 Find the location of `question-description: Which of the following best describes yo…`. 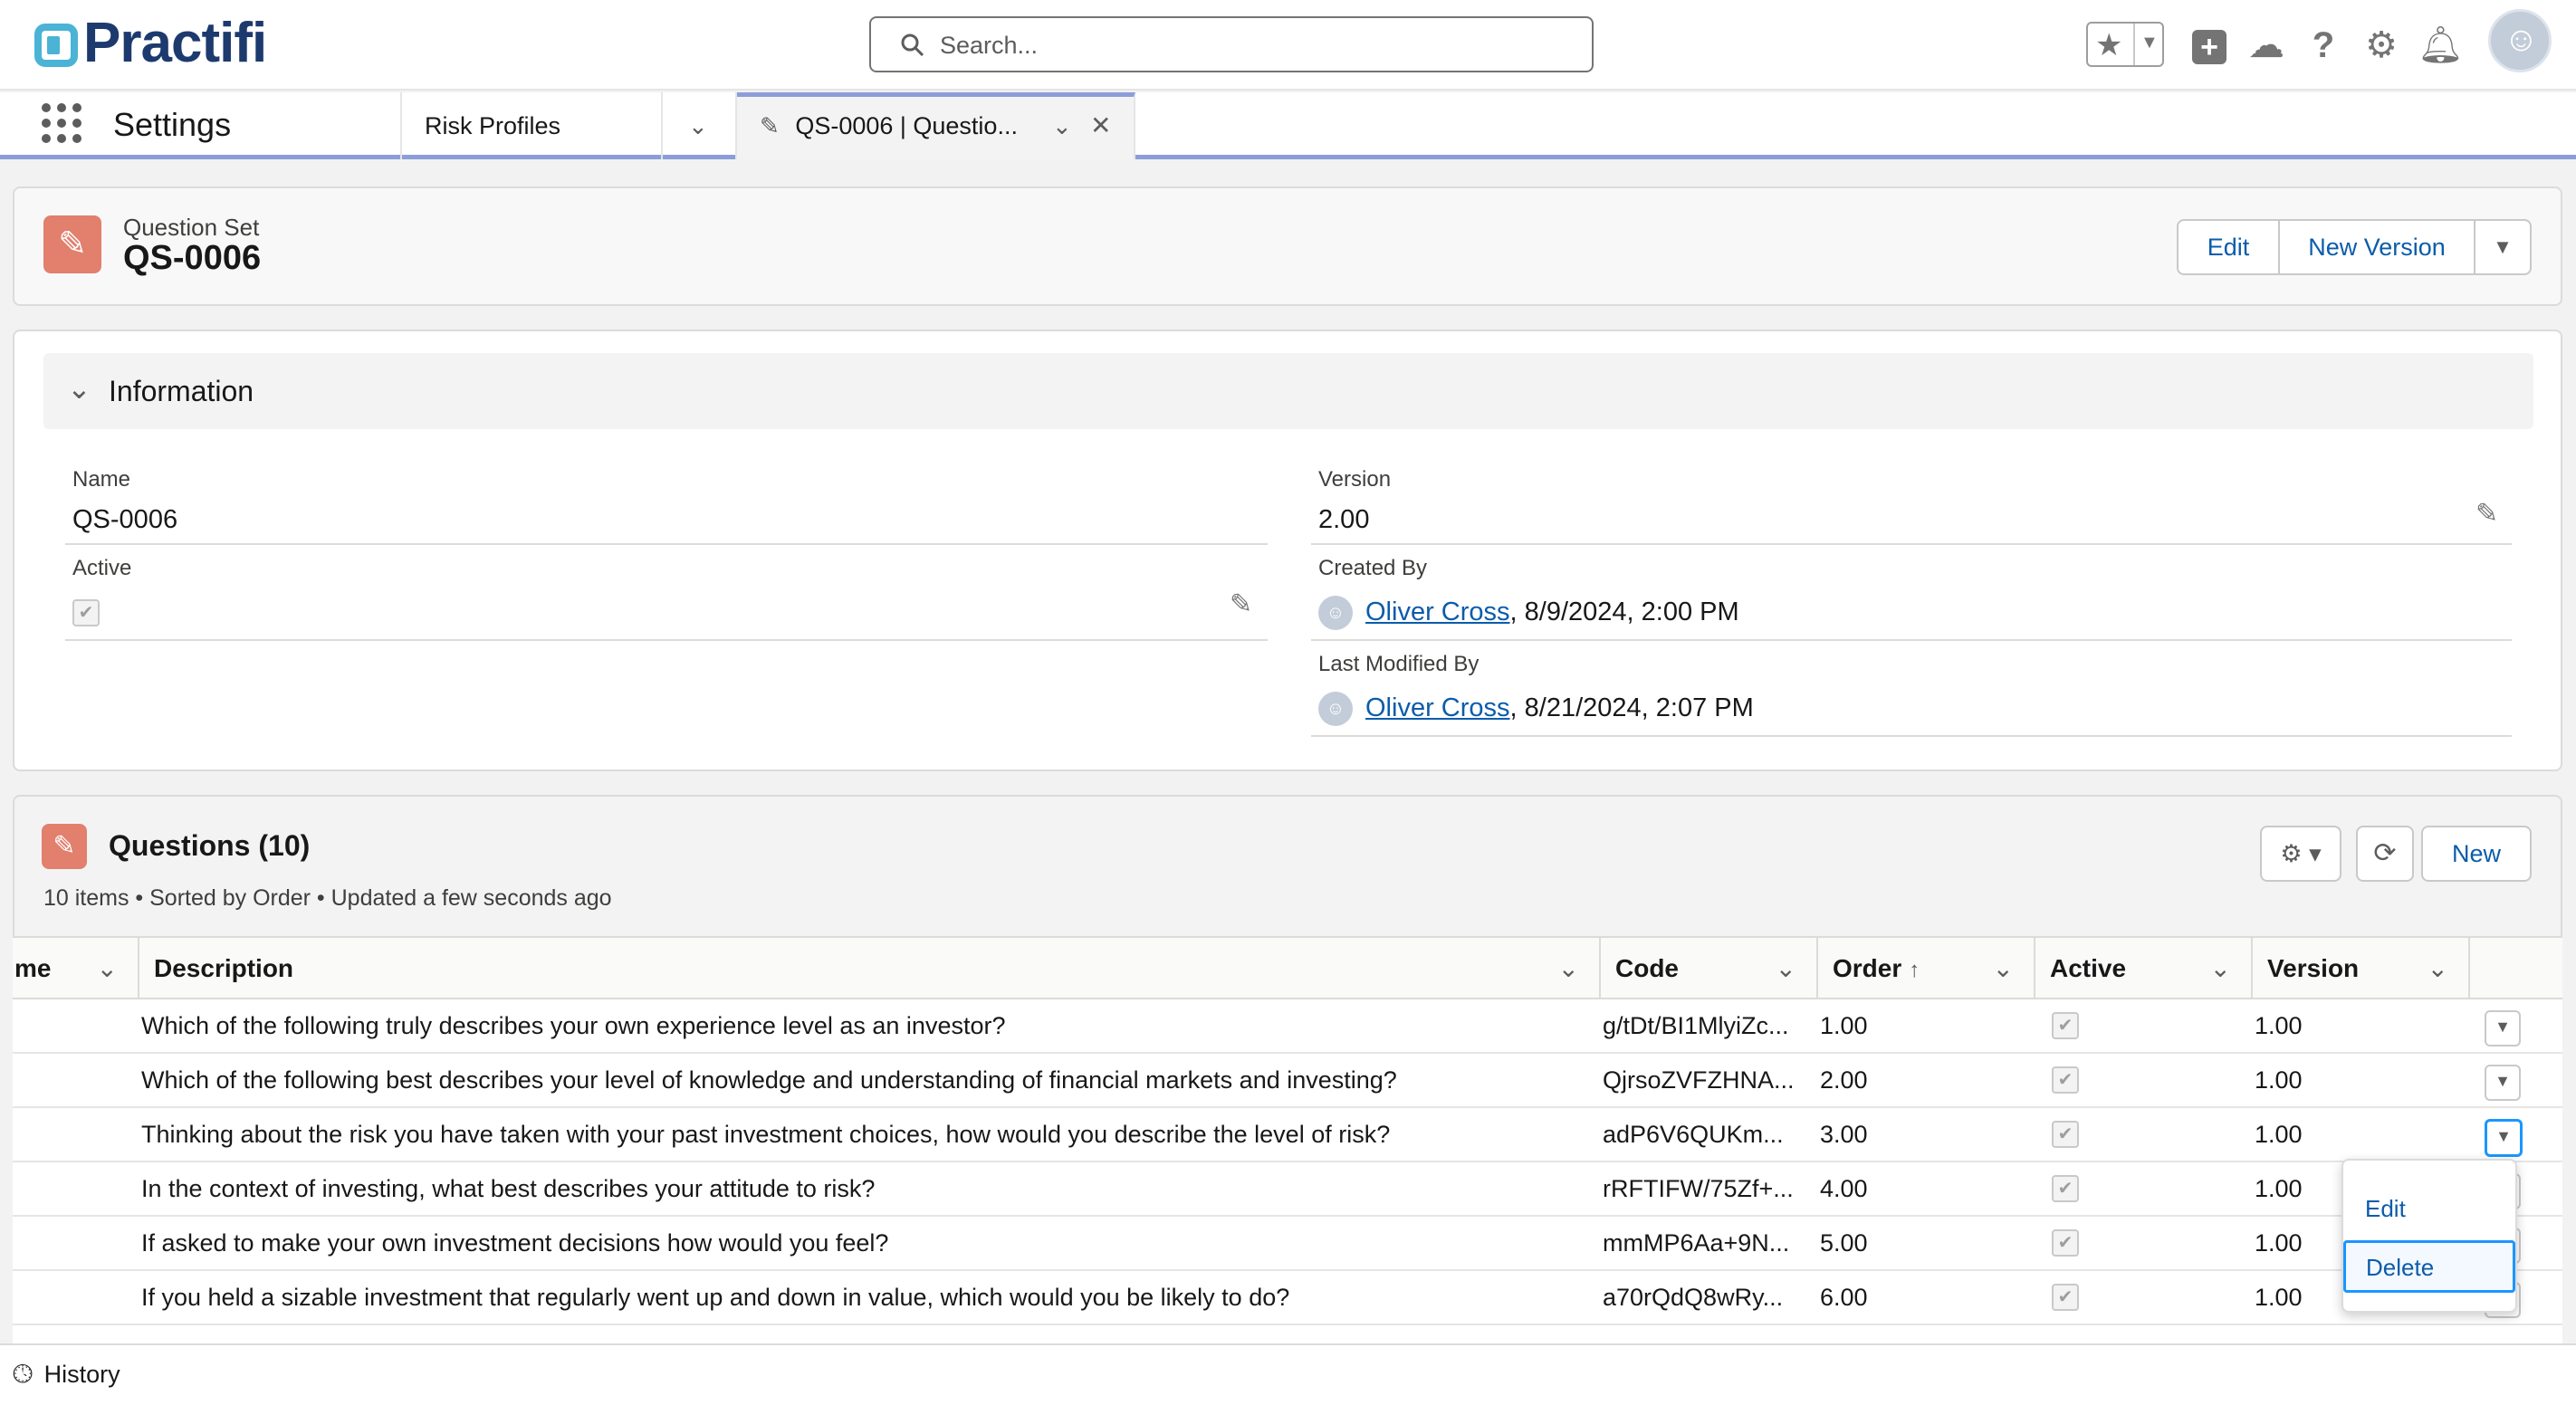

question-description: Which of the following best describes yo… is located at coordinates (769, 1080).